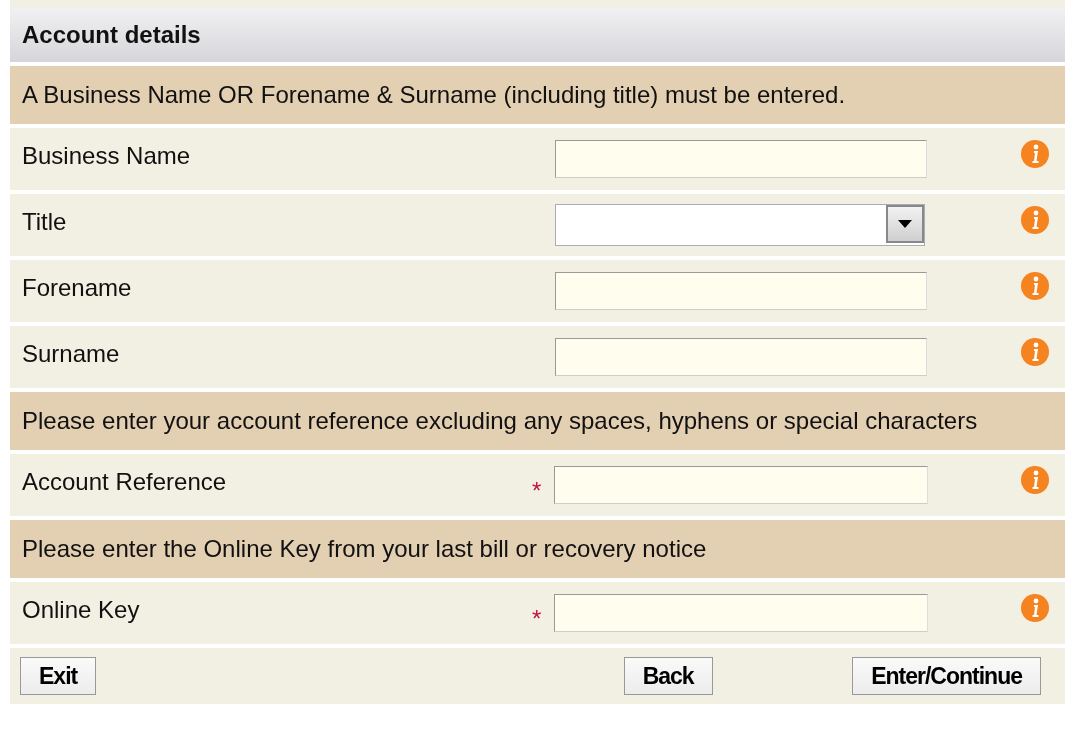  What do you see at coordinates (45, 221) in the screenshot?
I see `field-label: Title` at bounding box center [45, 221].